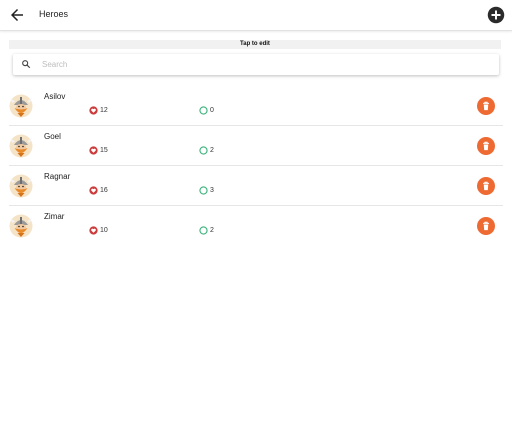  I want to click on health-stat: 10, so click(98, 230).